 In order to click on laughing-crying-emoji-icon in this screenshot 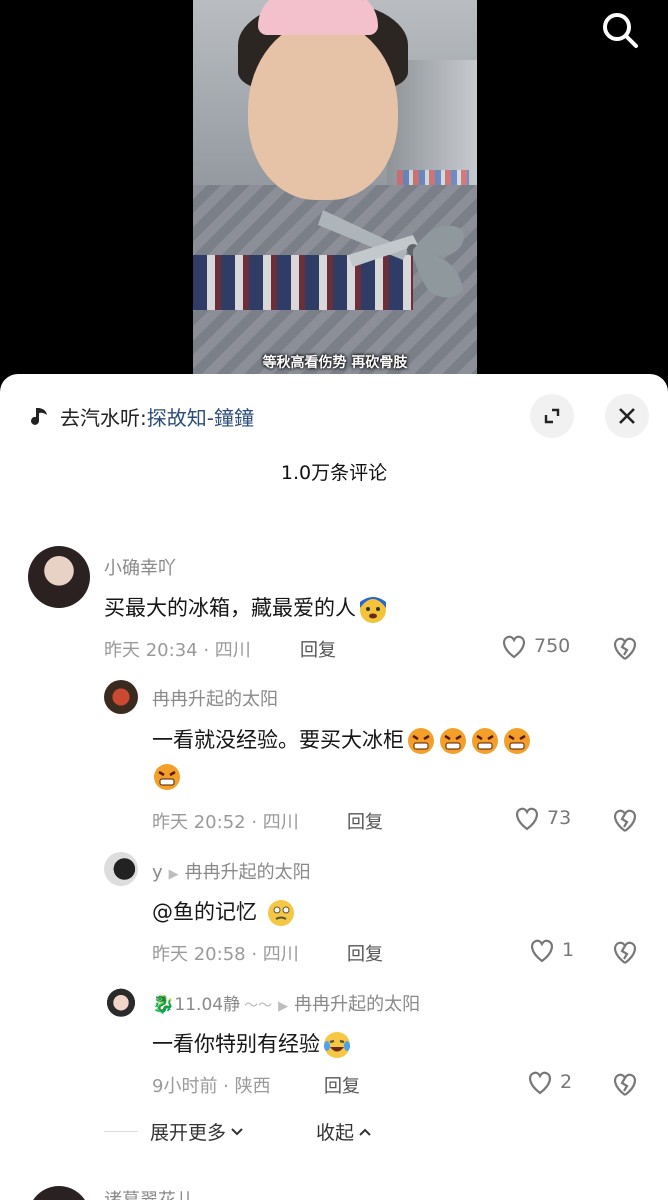, I will do `click(337, 1045)`.